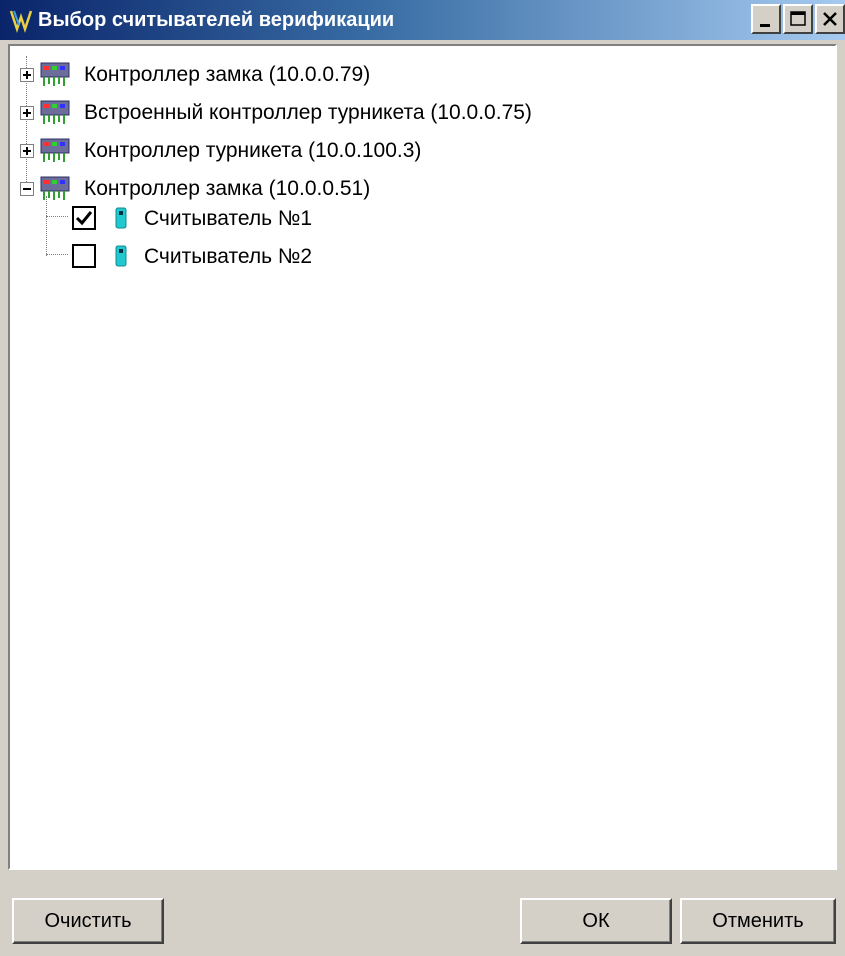 The image size is (845, 956). What do you see at coordinates (227, 188) in the screenshot?
I see `node-label: Контроллер замка (10.0.0.51)` at bounding box center [227, 188].